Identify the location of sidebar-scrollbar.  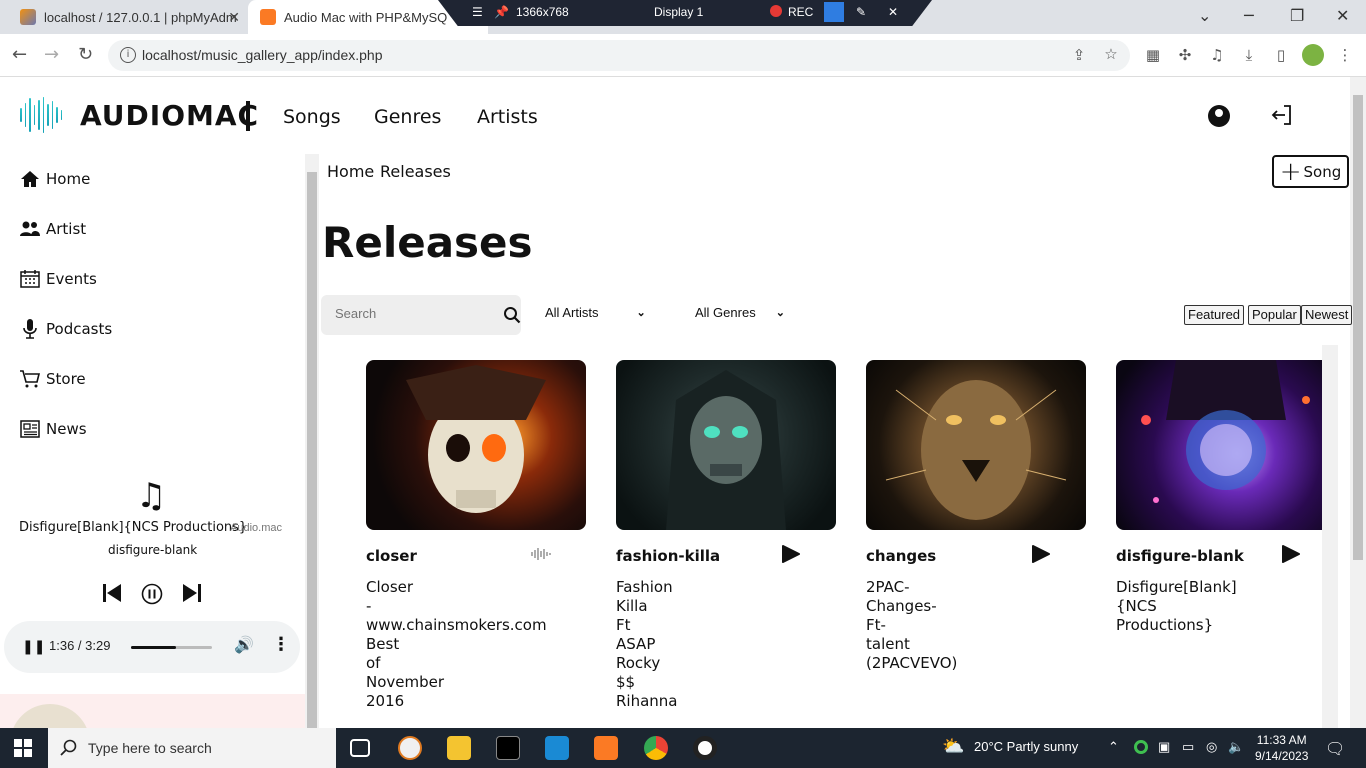
(312, 441).